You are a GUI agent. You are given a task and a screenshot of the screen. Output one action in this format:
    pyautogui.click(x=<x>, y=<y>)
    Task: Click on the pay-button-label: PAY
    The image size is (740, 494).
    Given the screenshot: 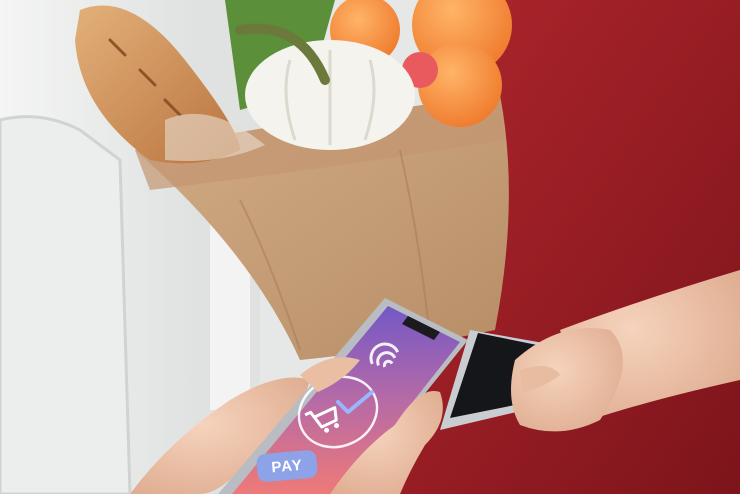 What is the action you would take?
    pyautogui.click(x=287, y=467)
    